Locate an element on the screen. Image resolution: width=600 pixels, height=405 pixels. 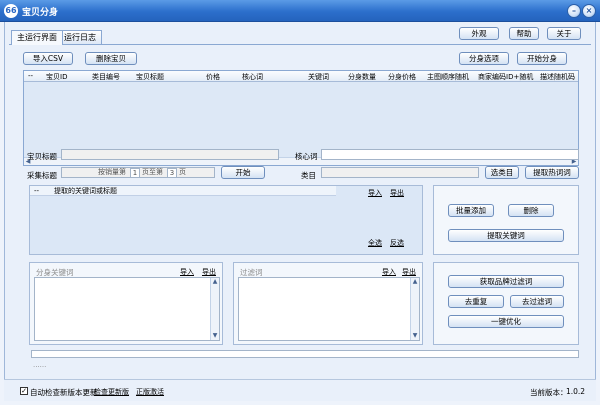
core-word-label: 核心词 is located at coordinates (306, 156).